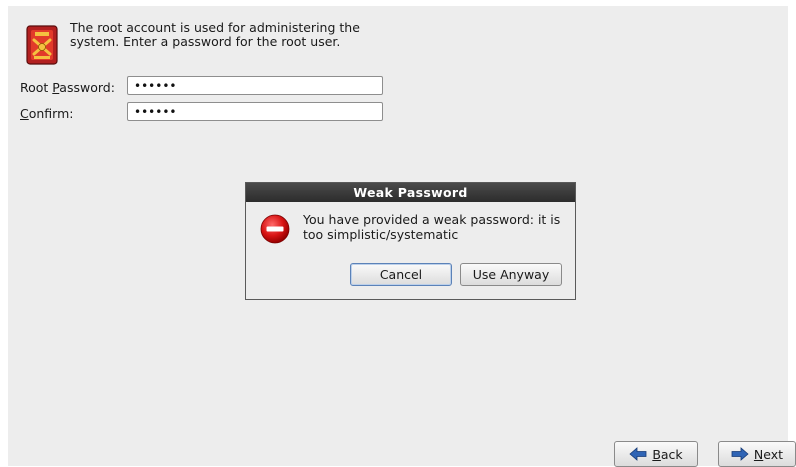  I want to click on error-icon, so click(275, 229).